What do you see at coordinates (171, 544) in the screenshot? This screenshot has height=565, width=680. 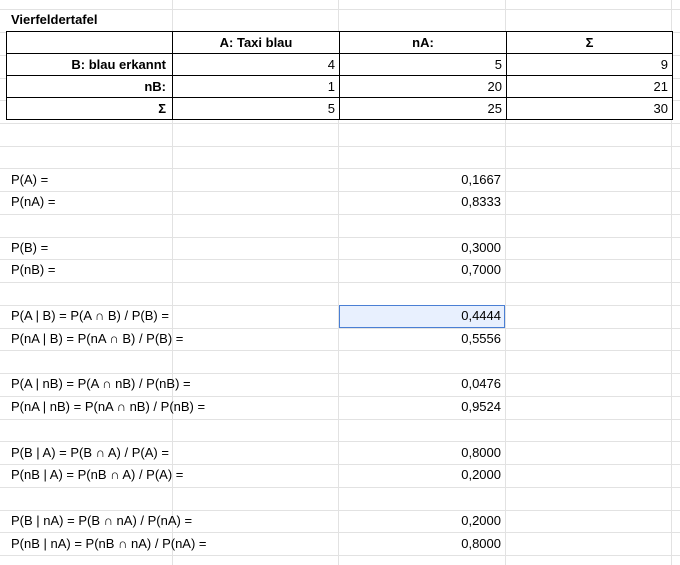 I see `formula-label: P(nB | nA) = P(nB ∩ nA) / P(nA) =` at bounding box center [171, 544].